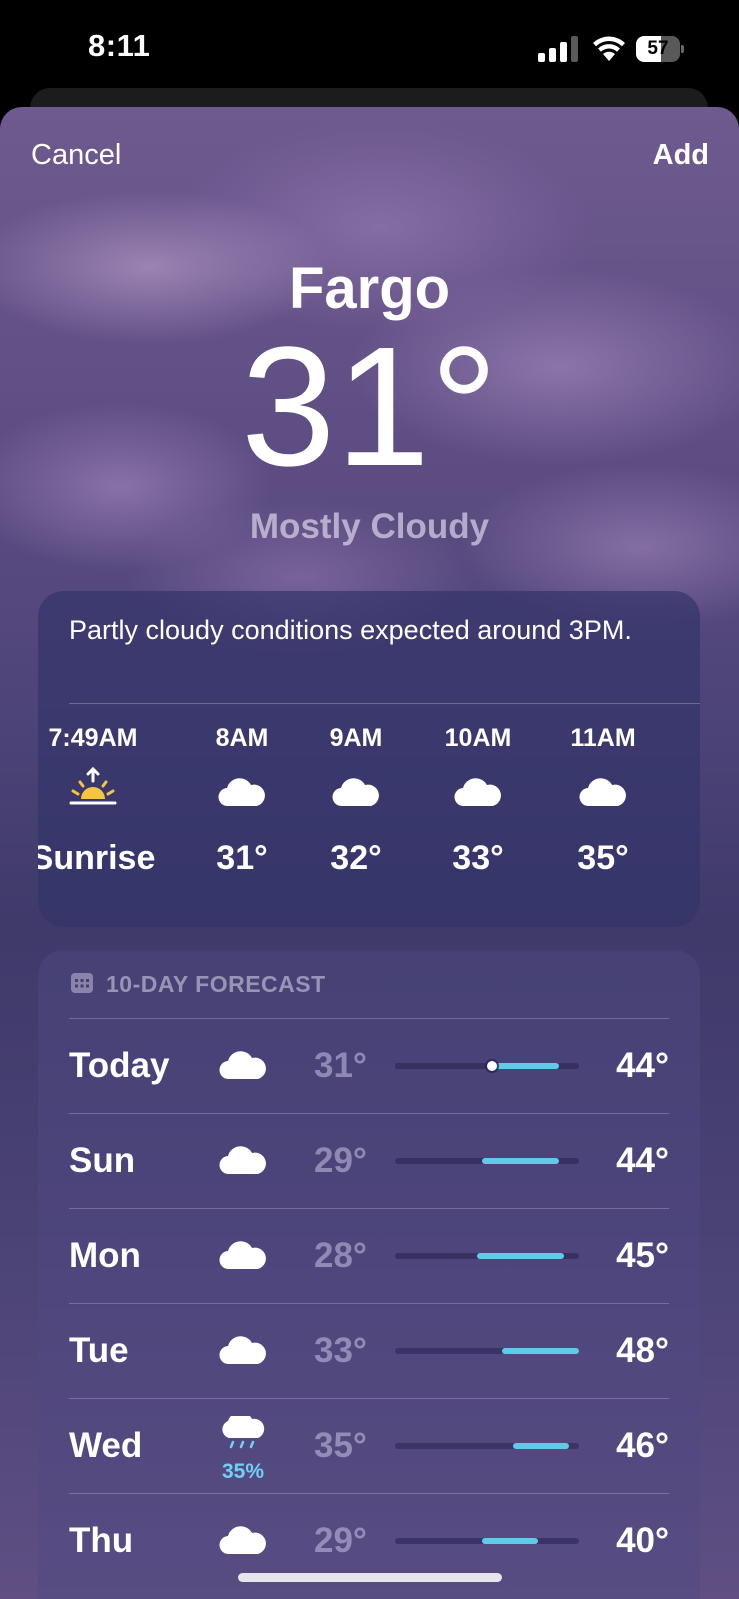  I want to click on hour-label: 7:49AM, so click(93, 738).